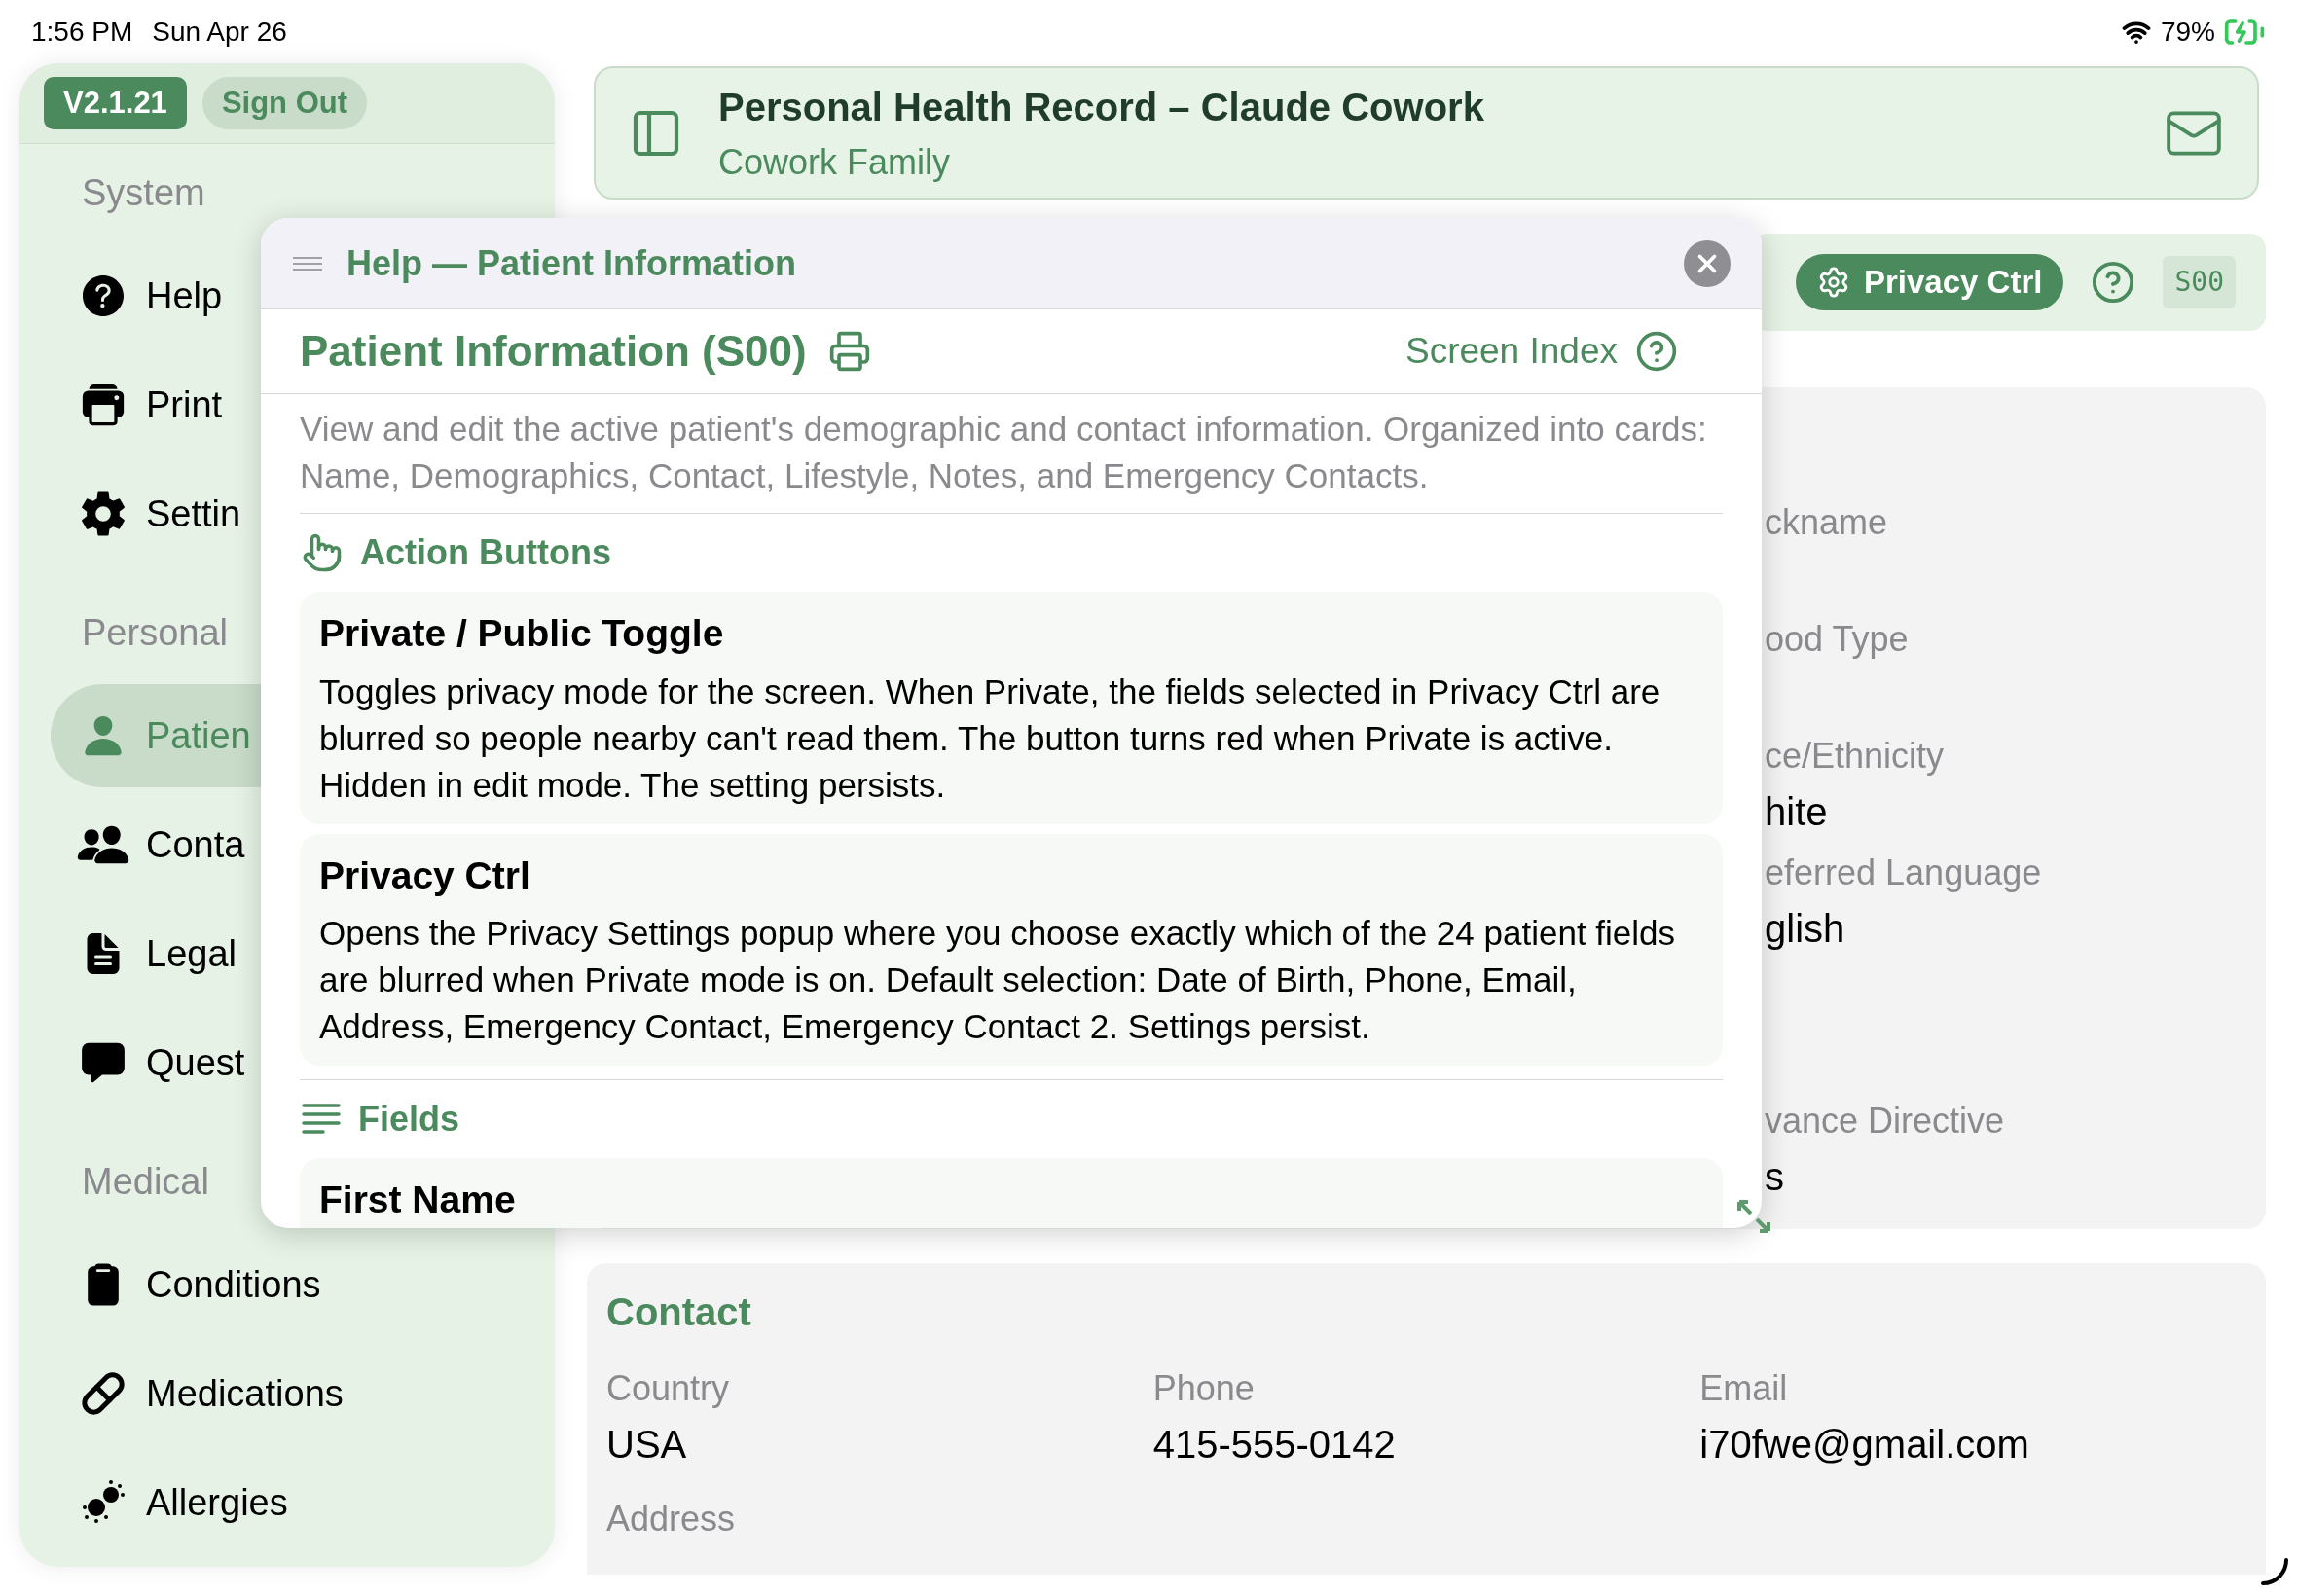 This screenshot has width=2297, height=1596. Describe the element at coordinates (522, 633) in the screenshot. I see `entry-title: Private / Public Toggle` at that location.